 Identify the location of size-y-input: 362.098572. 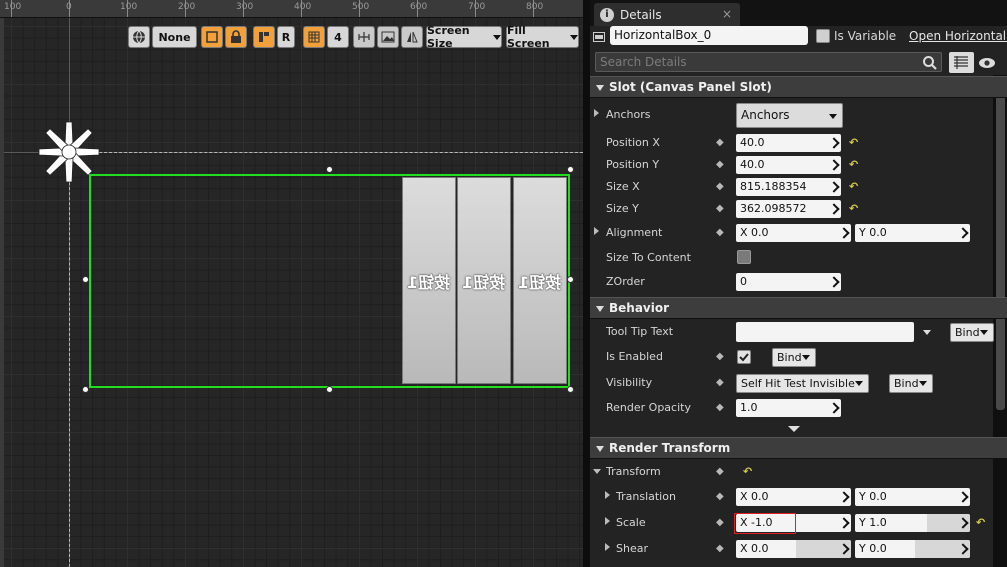
(788, 209).